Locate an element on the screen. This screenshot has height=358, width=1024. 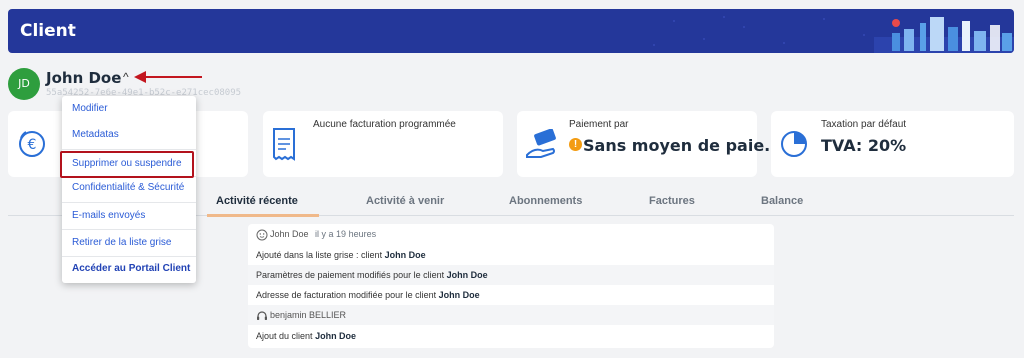
menu-item-remove-greylist: Retirer de la liste grise is located at coordinates (129, 243).